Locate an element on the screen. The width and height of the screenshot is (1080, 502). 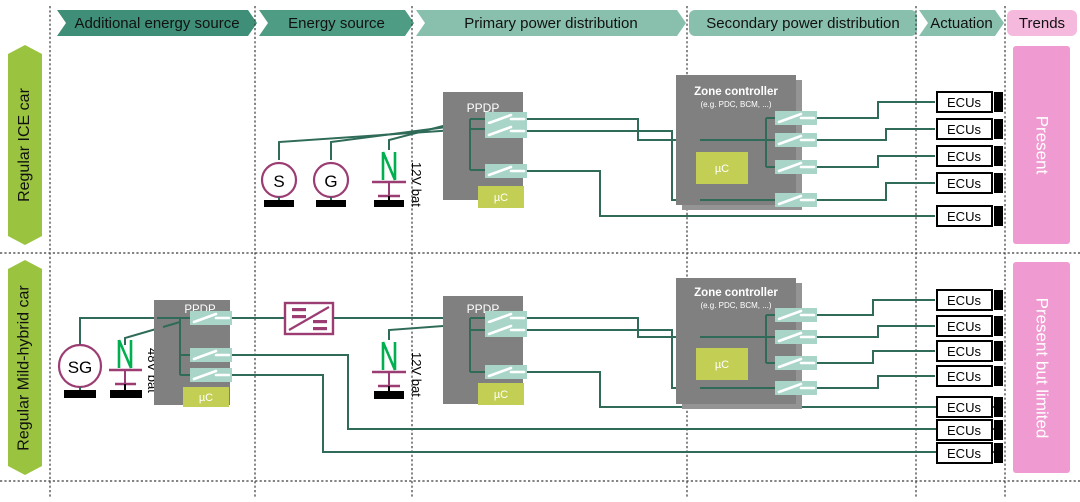
row2-ecus: ECUs ECUs ECUs ECUs ECUs ECUs ECUs is located at coordinates (969, 376).